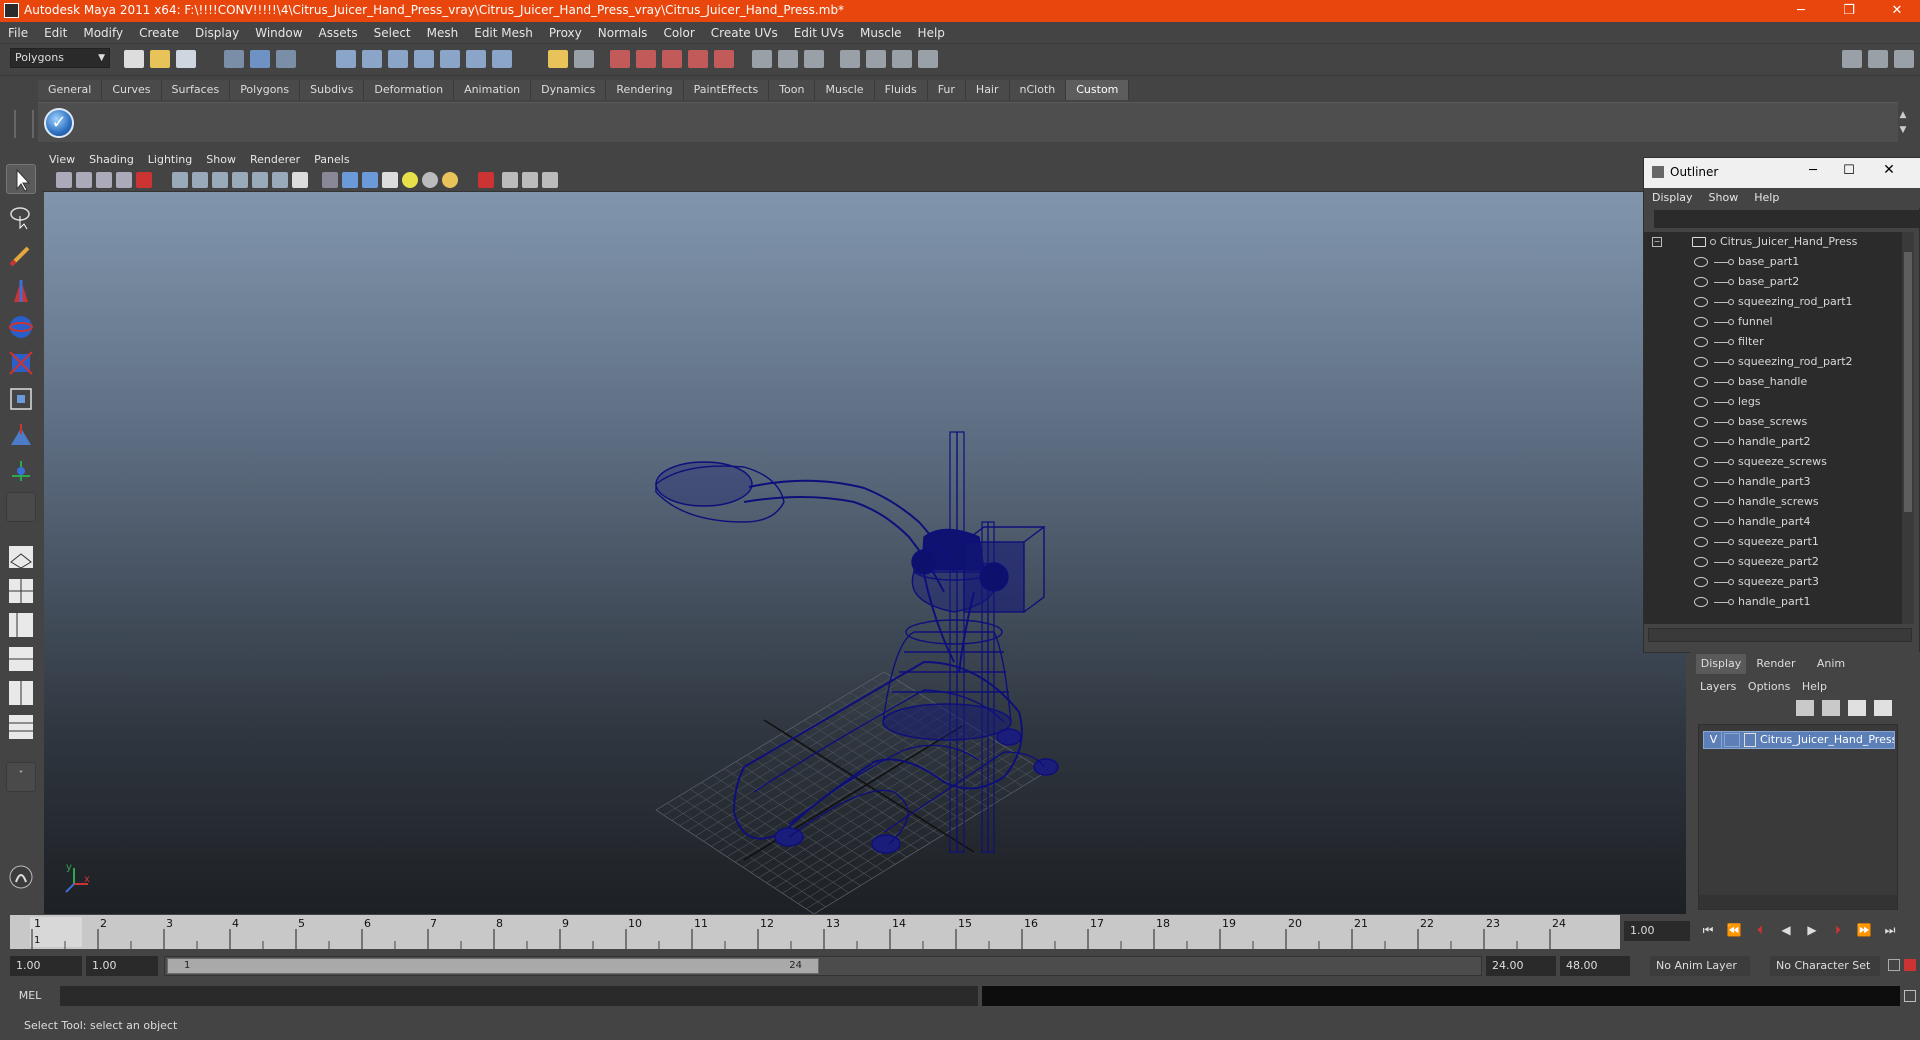 This screenshot has width=1920, height=1040. Describe the element at coordinates (503, 33) in the screenshot. I see `menu-edit-mesh: Edit Mesh` at that location.